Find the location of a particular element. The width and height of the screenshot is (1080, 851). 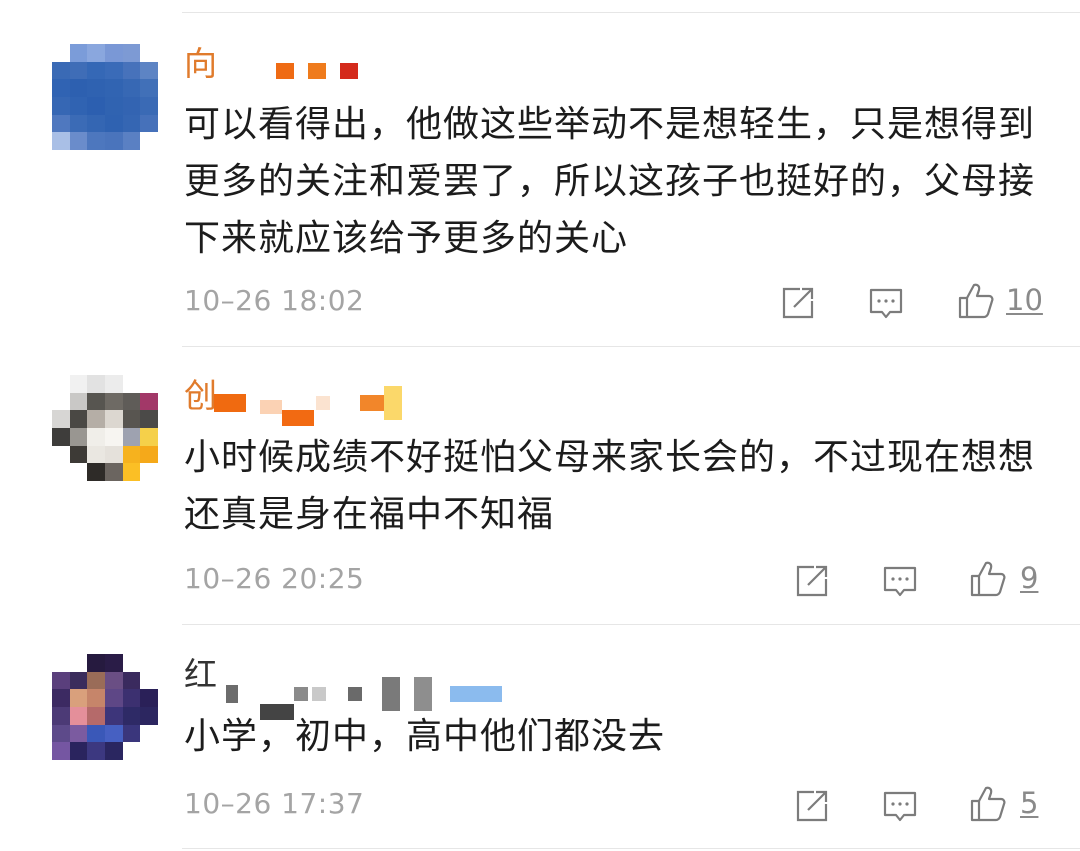

username: 红 is located at coordinates (200, 675).